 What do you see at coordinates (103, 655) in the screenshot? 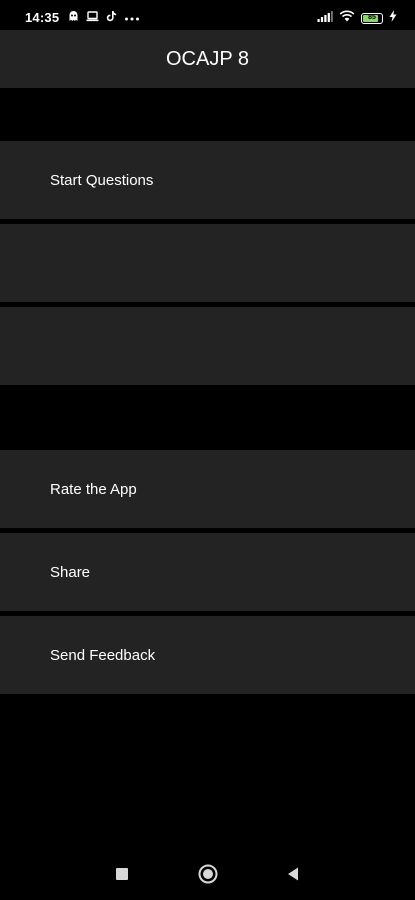
I see `menu-item-label: Send Feedback` at bounding box center [103, 655].